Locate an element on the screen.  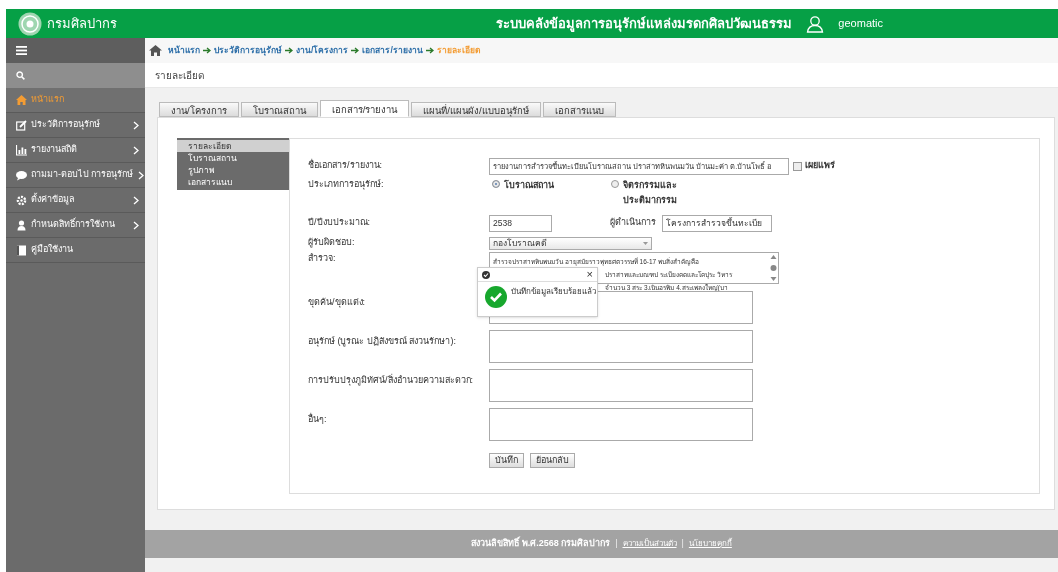
breadcrumb-link: งาน/โครงการ is located at coordinates (322, 50).